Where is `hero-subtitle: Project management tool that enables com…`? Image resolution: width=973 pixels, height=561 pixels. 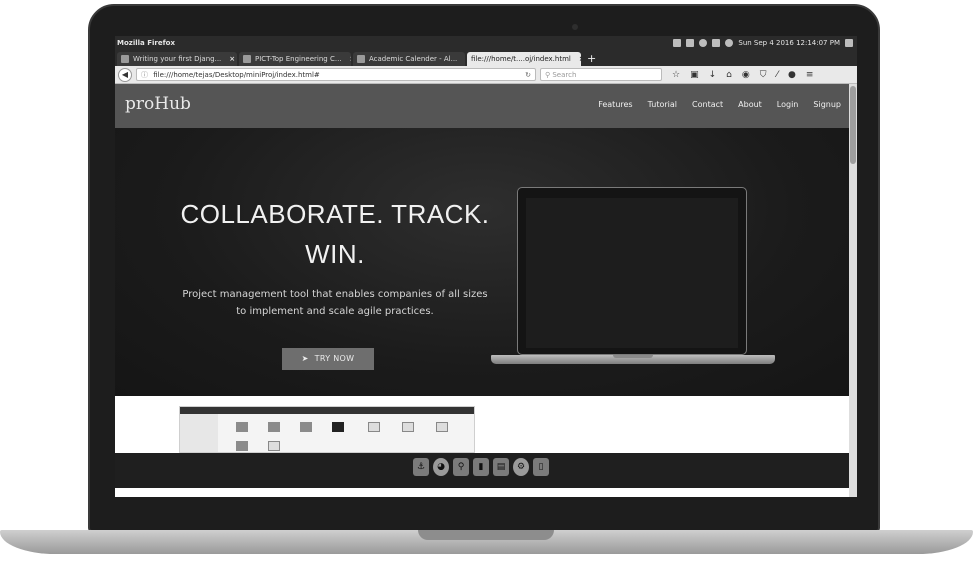
hero-subtitle: Project management tool that enables com… is located at coordinates (335, 303).